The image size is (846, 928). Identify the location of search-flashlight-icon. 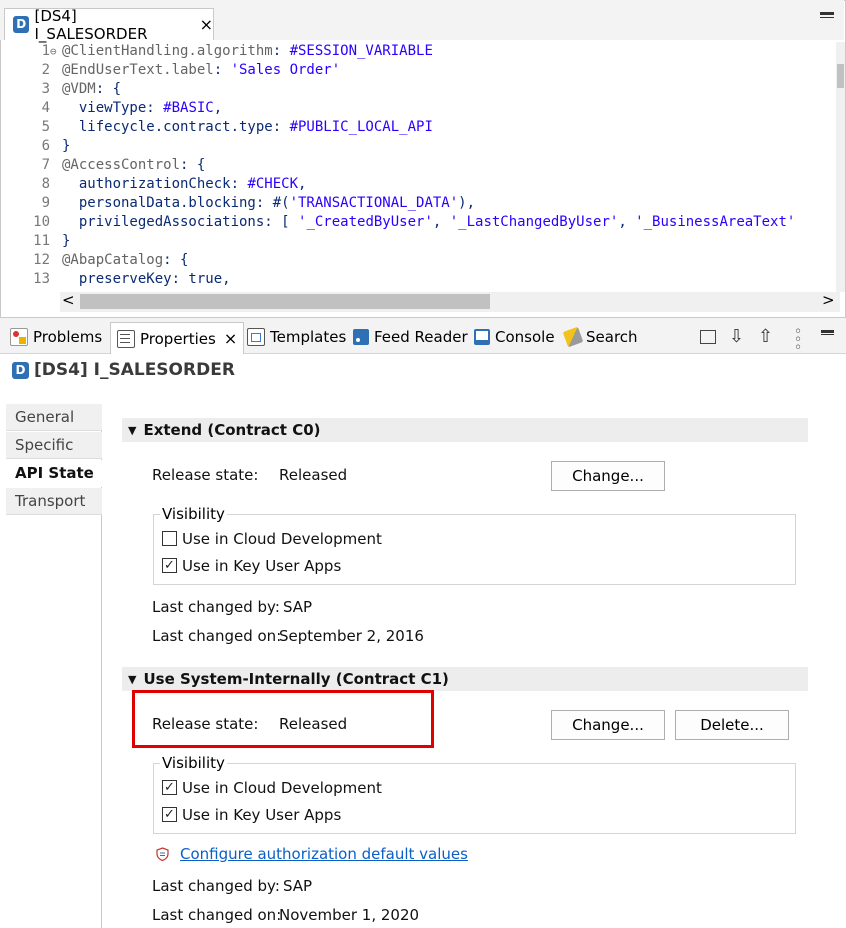
(573, 337).